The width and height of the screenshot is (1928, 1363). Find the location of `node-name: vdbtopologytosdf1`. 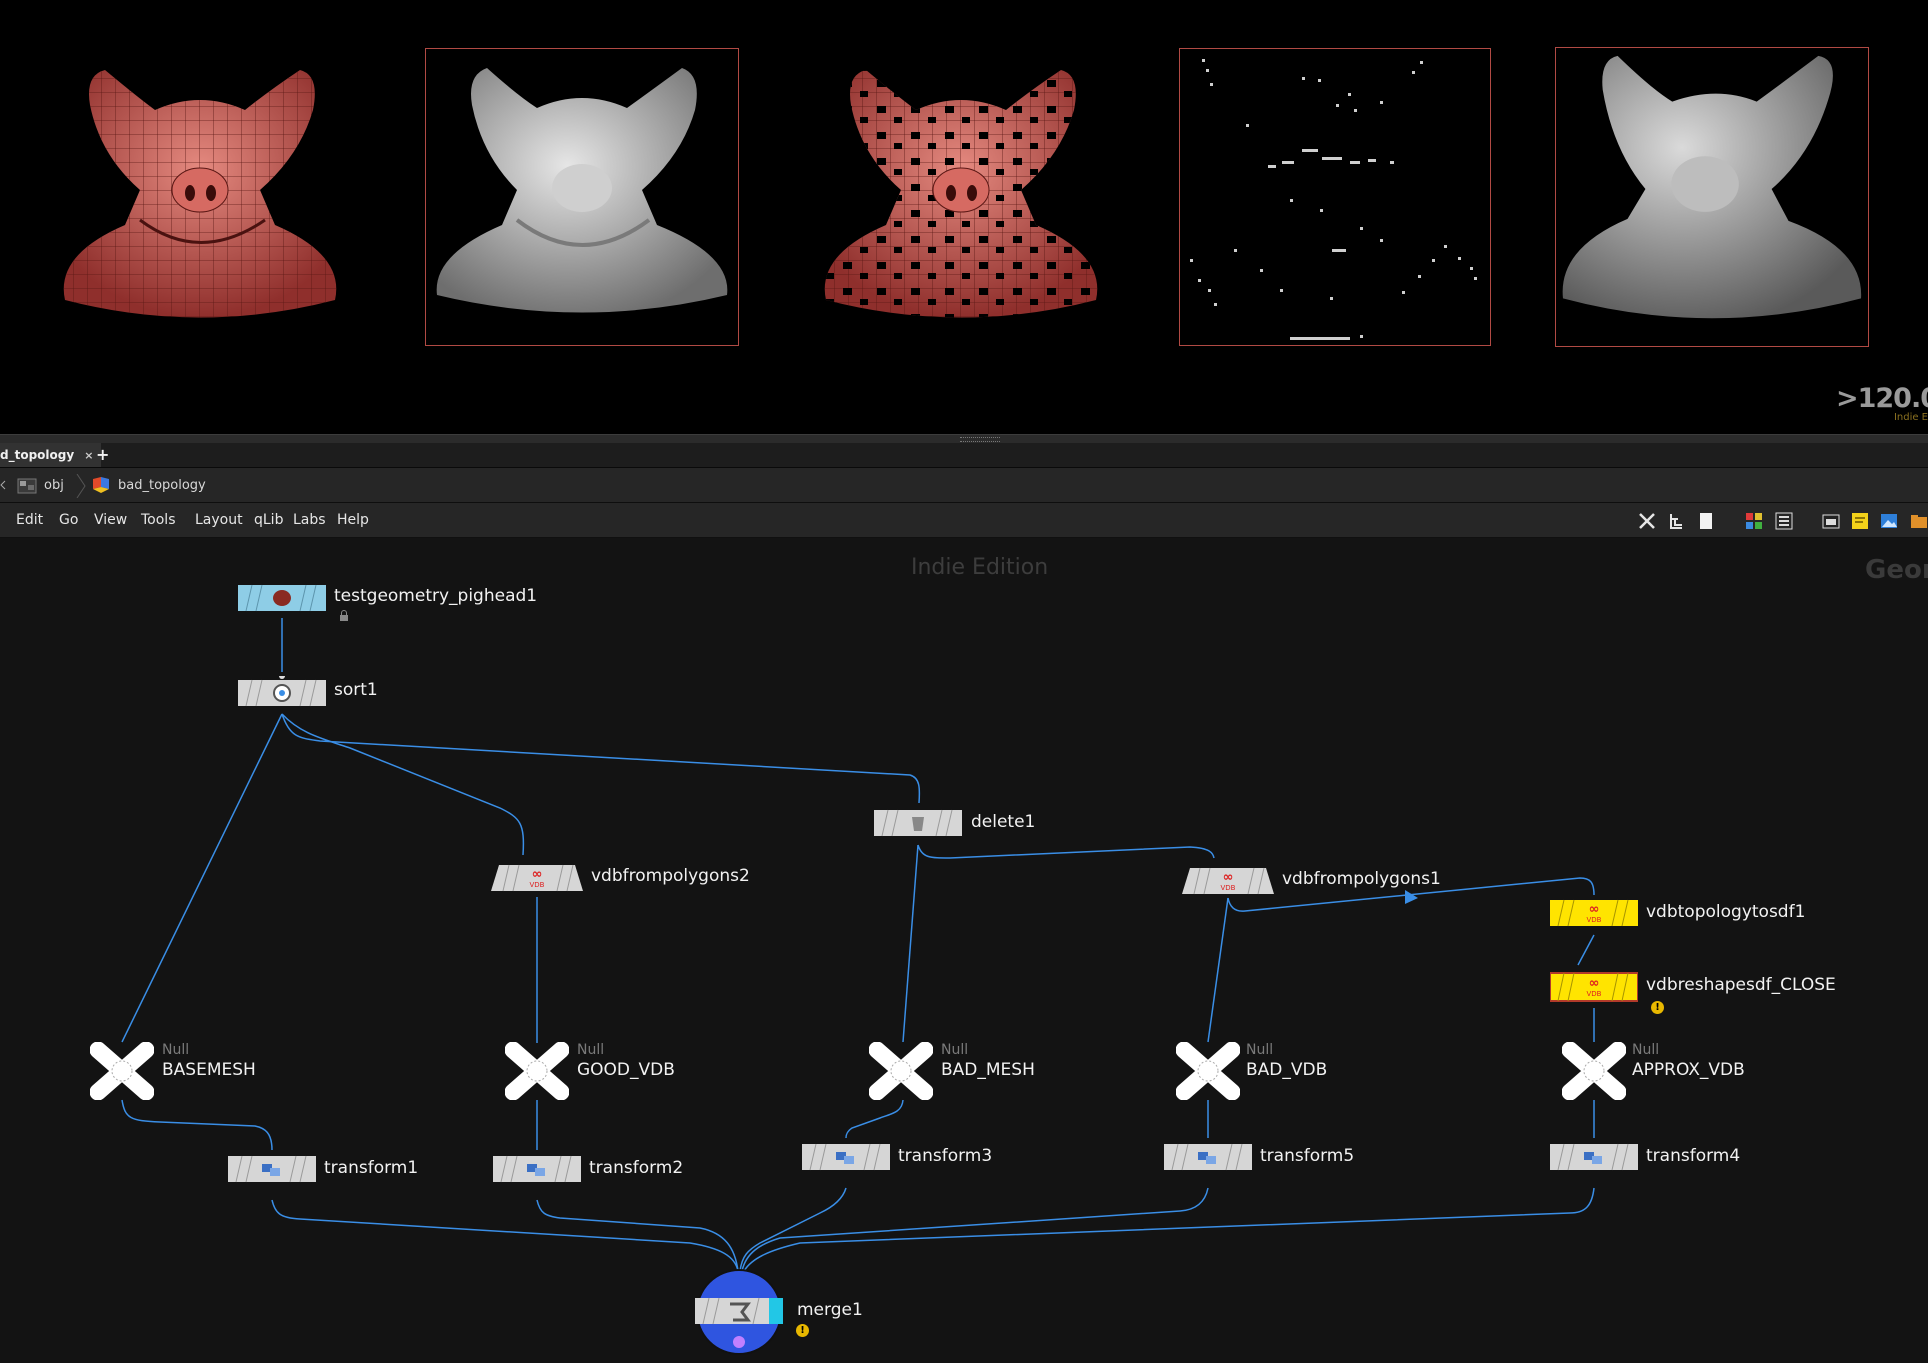

node-name: vdbtopologytosdf1 is located at coordinates (1726, 912).